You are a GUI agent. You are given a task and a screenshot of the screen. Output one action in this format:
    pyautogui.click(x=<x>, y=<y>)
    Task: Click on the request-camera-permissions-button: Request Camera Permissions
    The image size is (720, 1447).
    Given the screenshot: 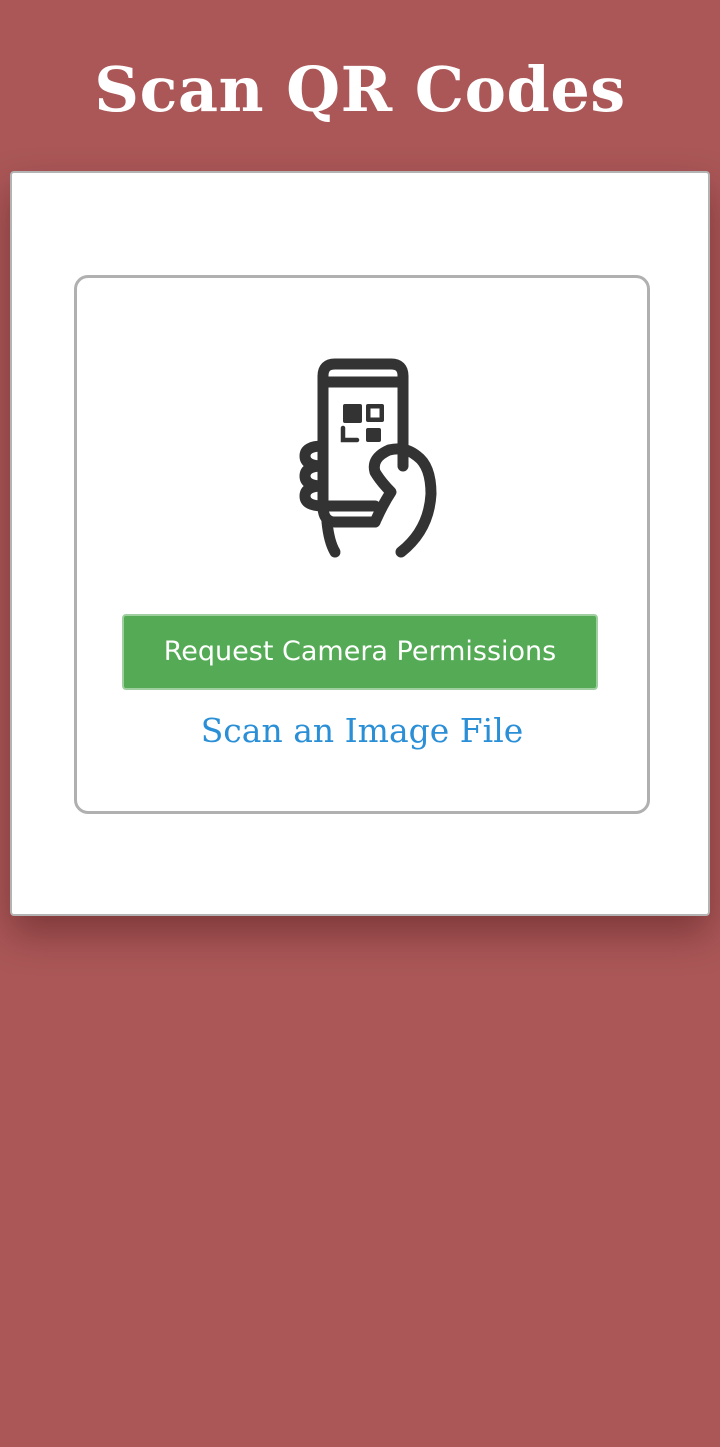 What is the action you would take?
    pyautogui.click(x=360, y=652)
    